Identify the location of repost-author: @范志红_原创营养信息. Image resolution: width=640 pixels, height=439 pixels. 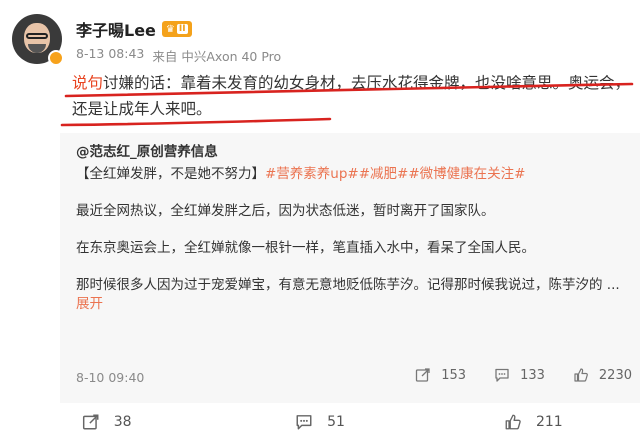
(147, 150).